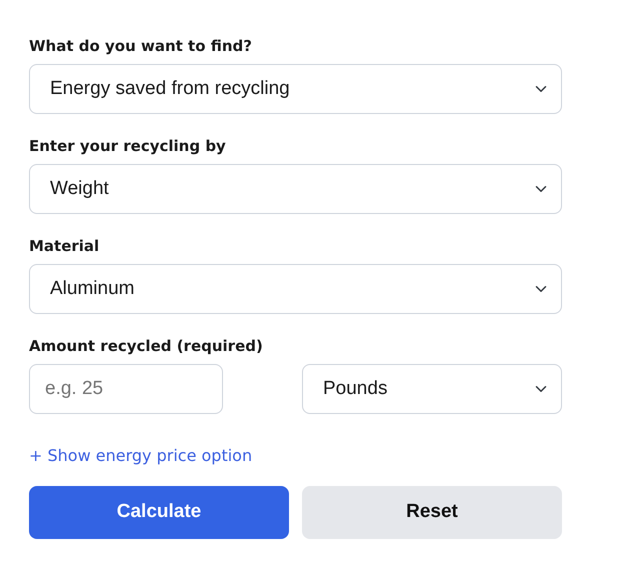 The image size is (621, 585). I want to click on dropdown-select: Aluminum, so click(295, 289).